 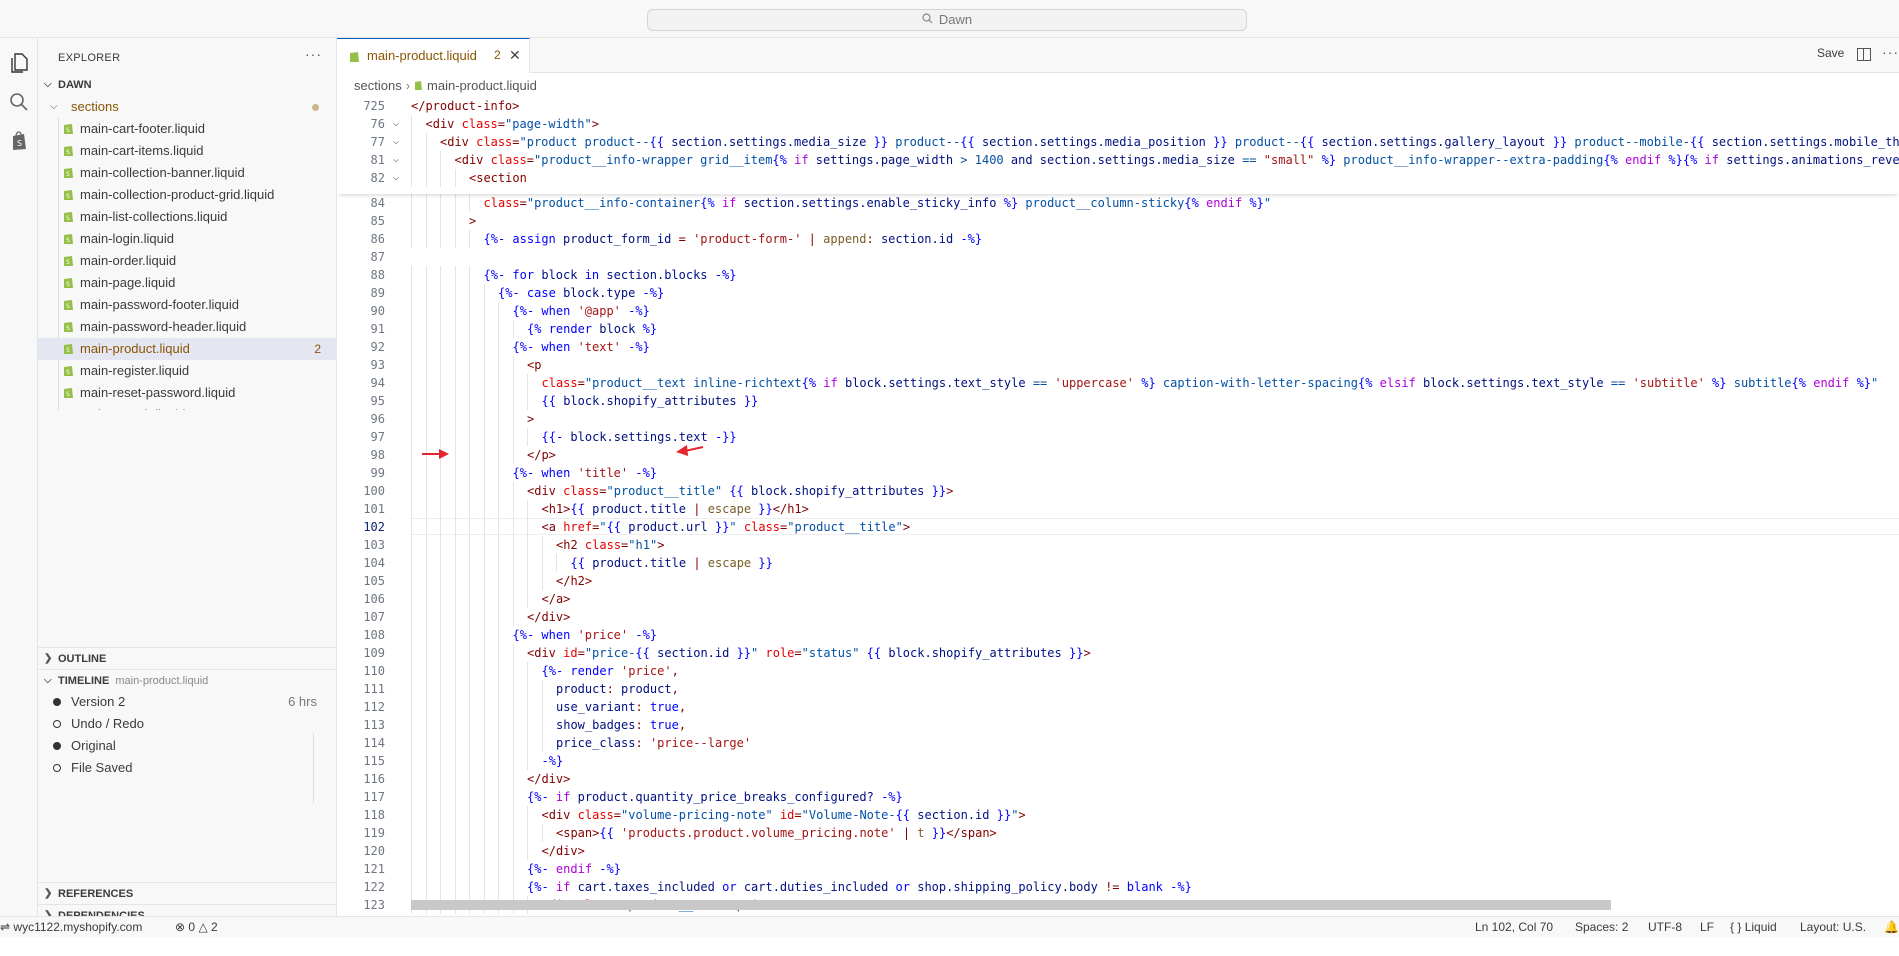 I want to click on code-line: 88{%- for block in section.blocks -%}, so click(x=1118, y=275).